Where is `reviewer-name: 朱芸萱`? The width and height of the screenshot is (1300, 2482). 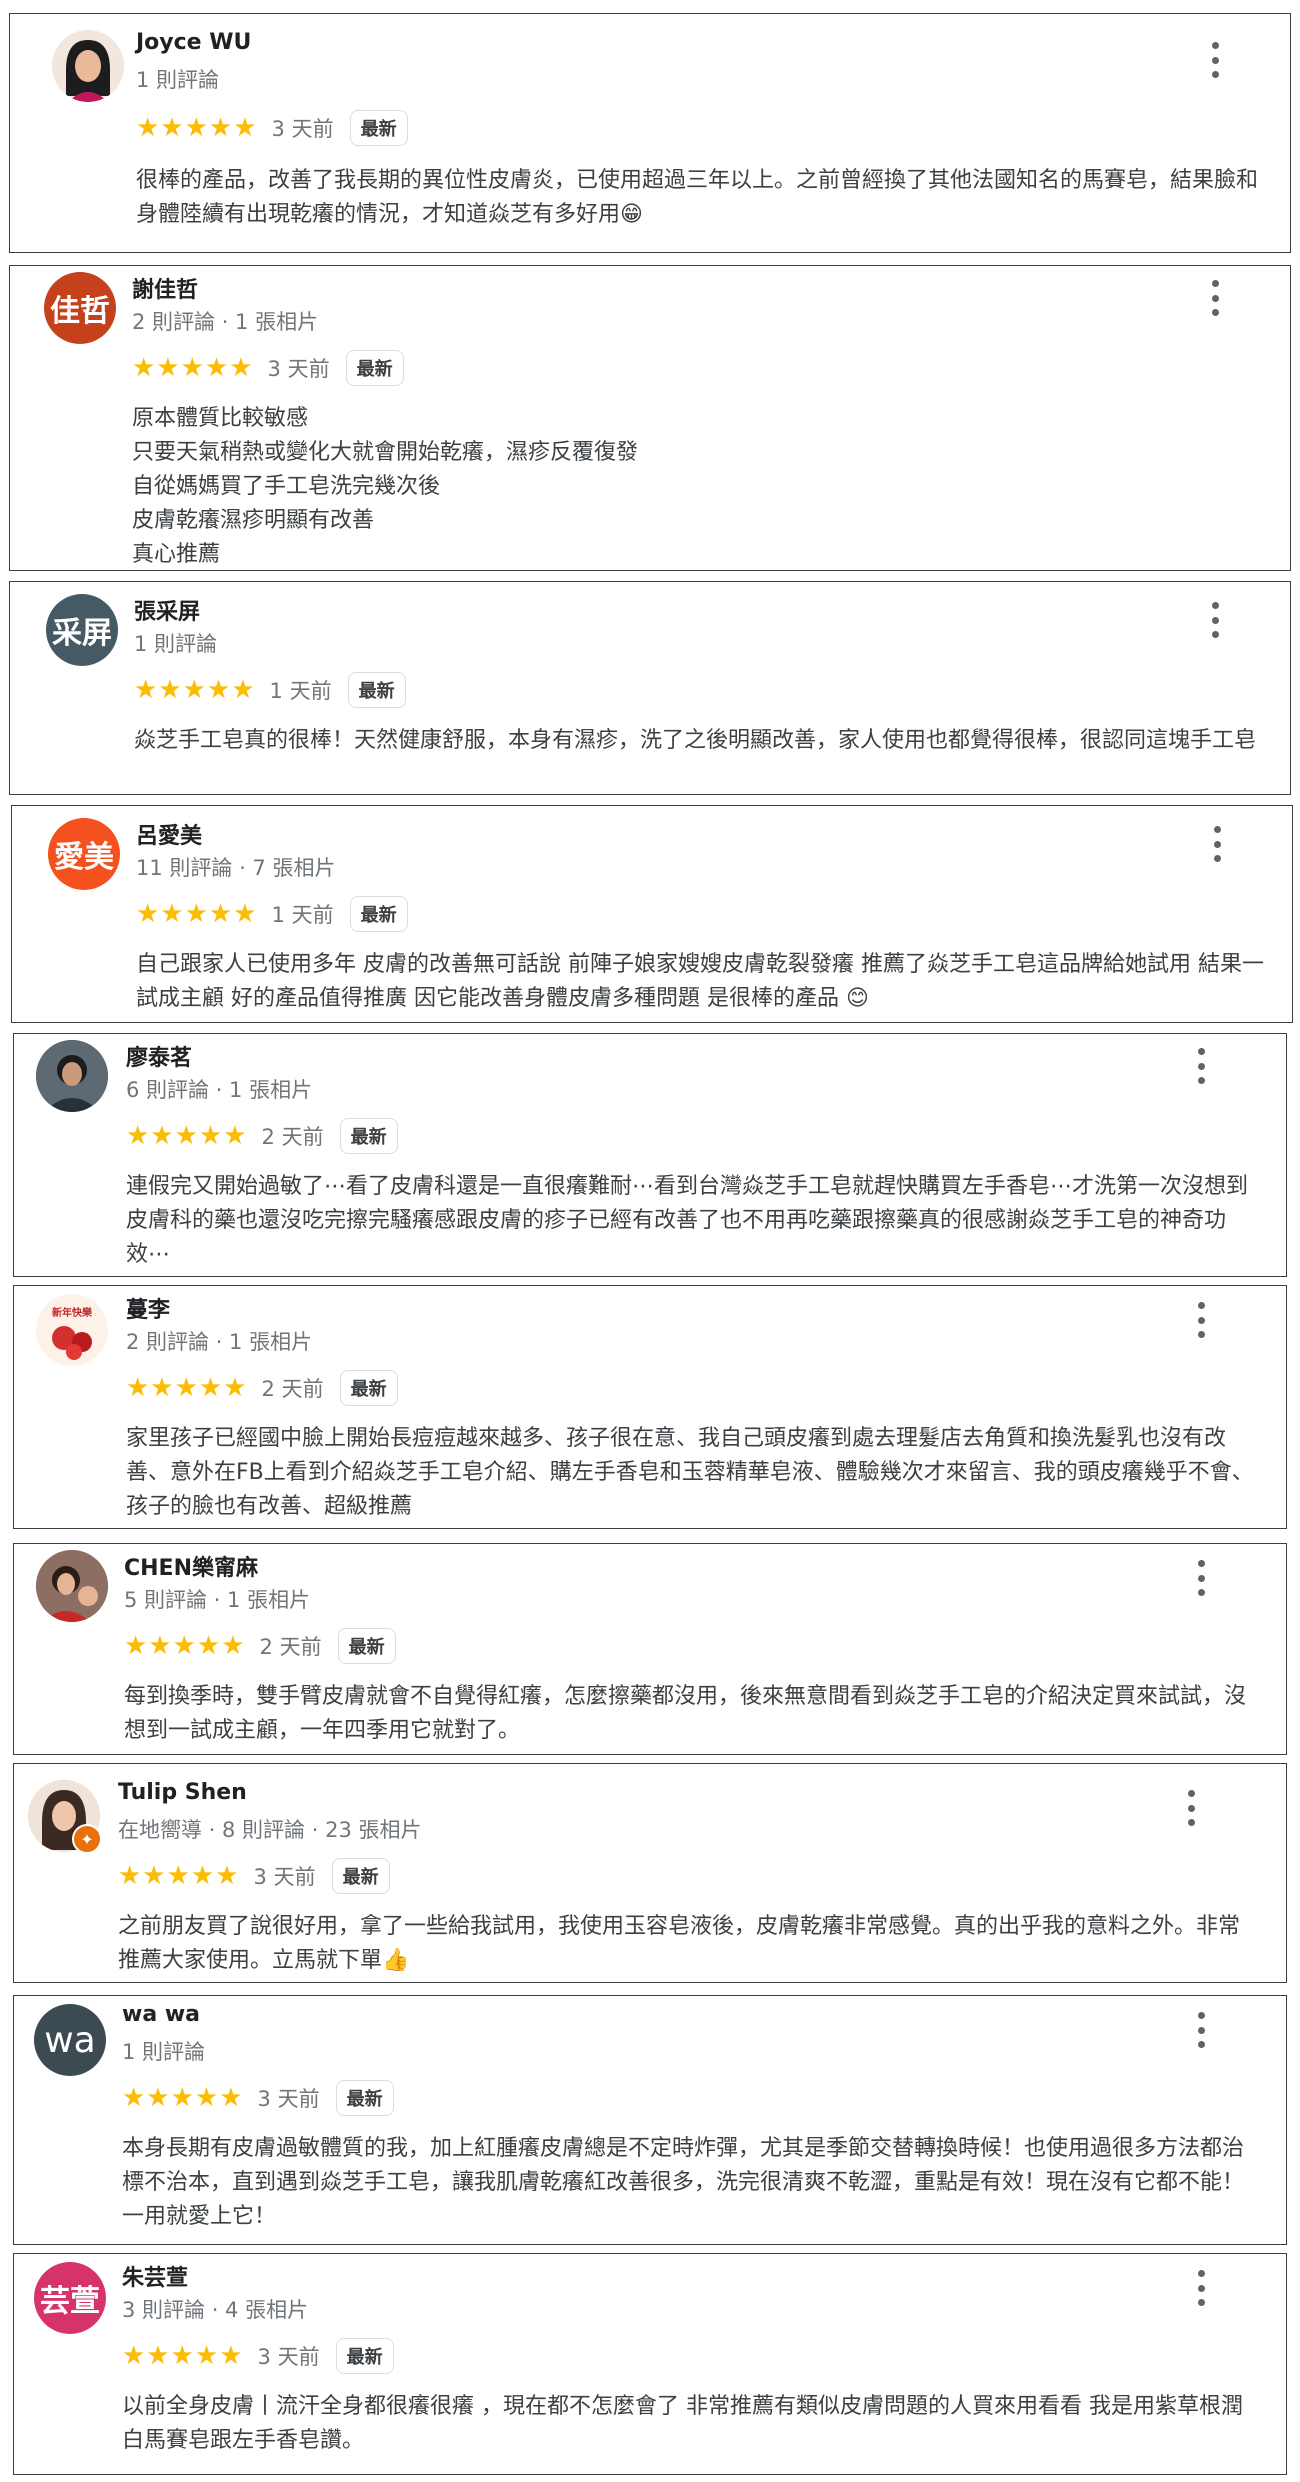
reviewer-name: 朱芸萱 is located at coordinates (155, 2276).